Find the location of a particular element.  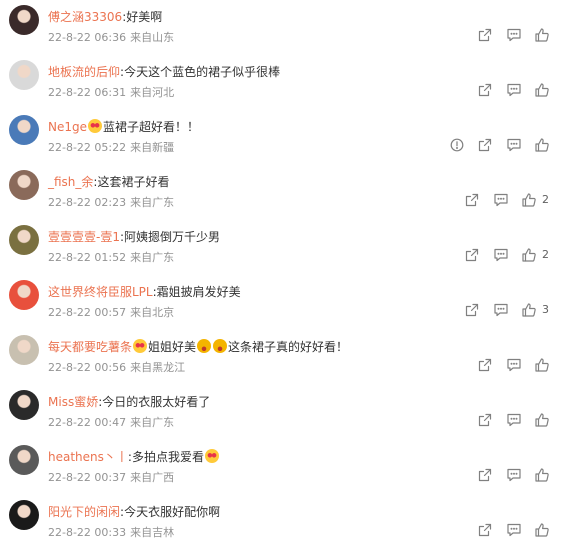

comment-item: 这世界终将臣服LPL:霜姐披肩发好美 22-8-22 00:57 来自北京 3 is located at coordinates (282, 307).